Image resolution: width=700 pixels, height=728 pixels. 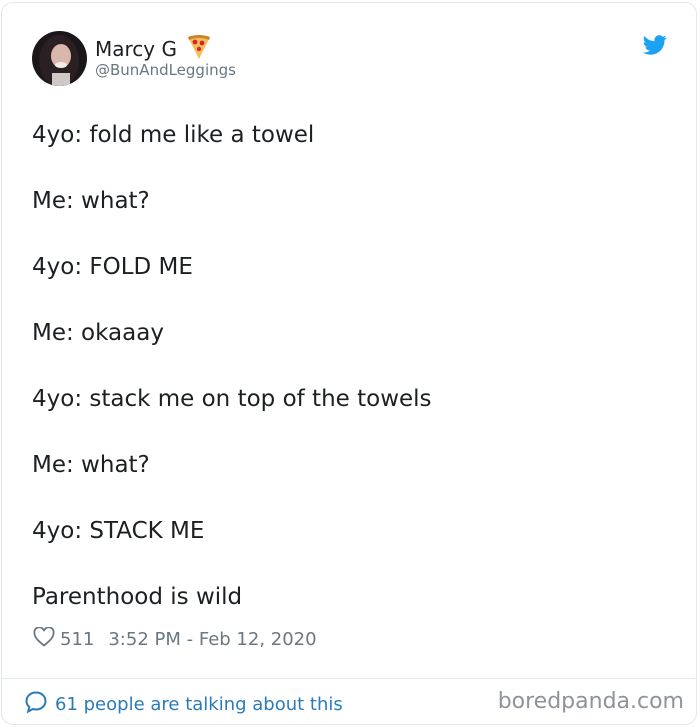 What do you see at coordinates (112, 267) in the screenshot?
I see `tweet-line: 4yo: FOLD ME` at bounding box center [112, 267].